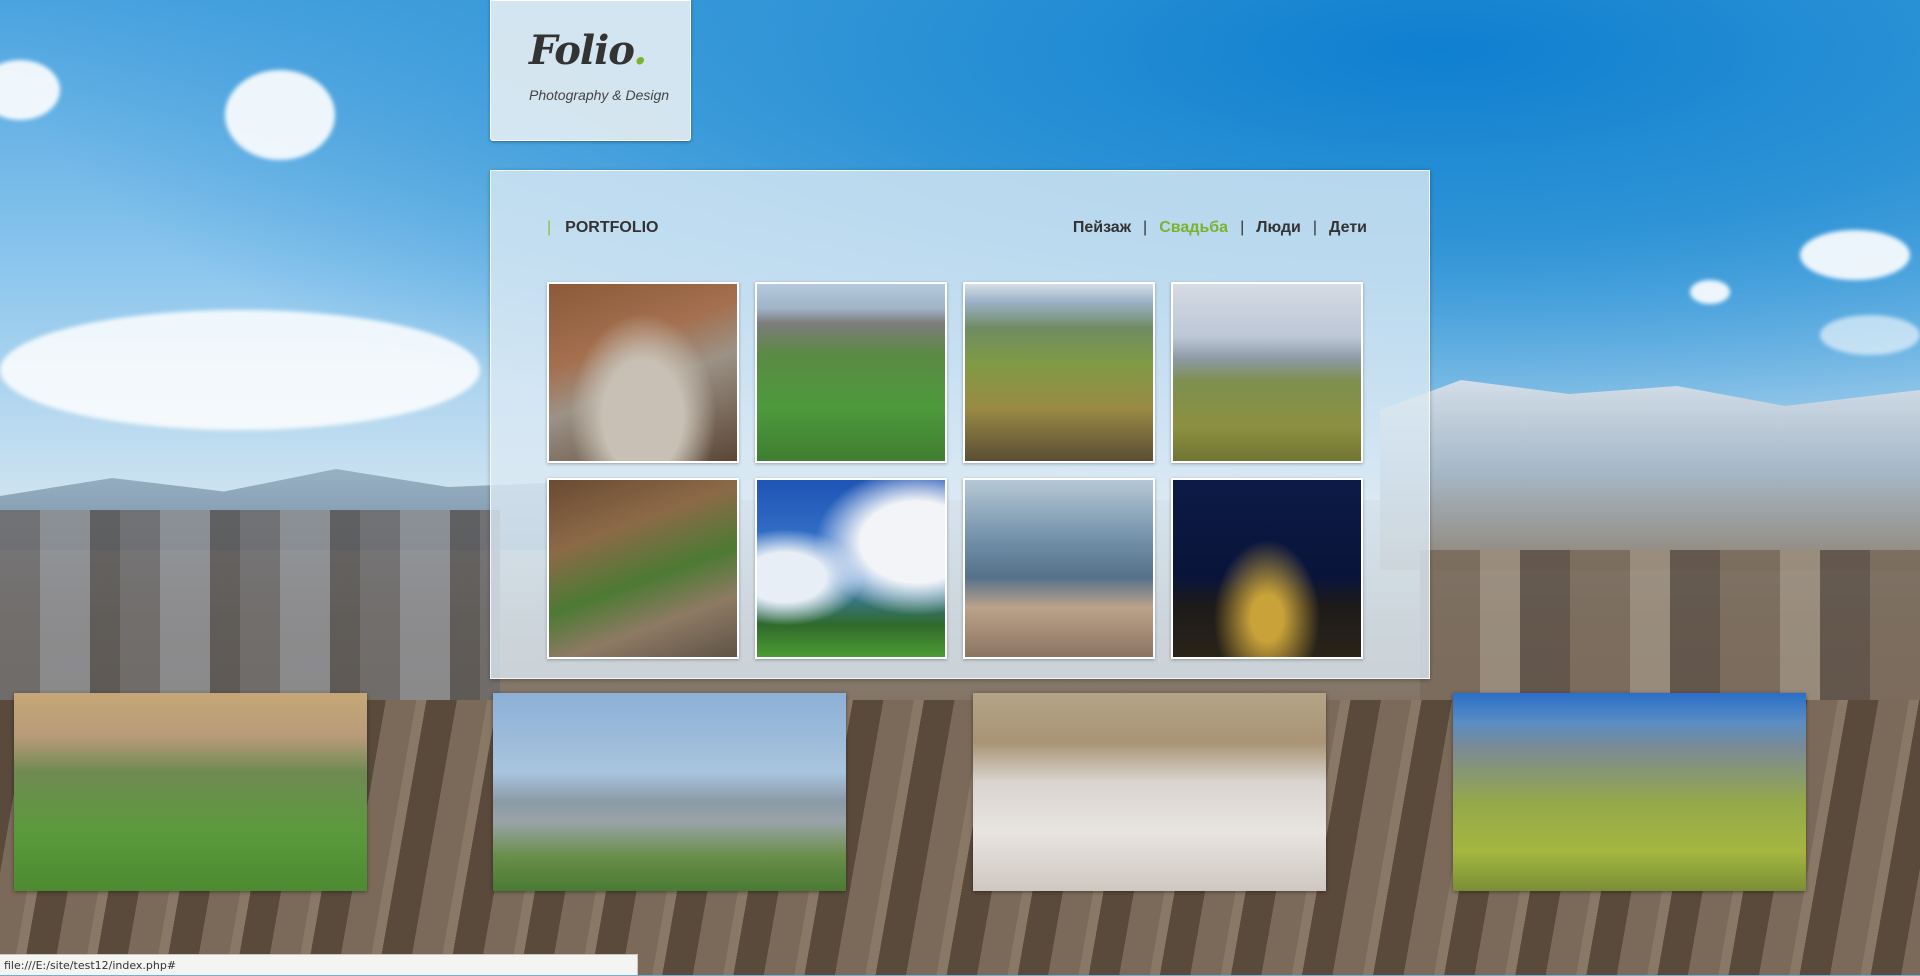  I want to click on logo-box: Folio. Photography & Design, so click(590, 70).